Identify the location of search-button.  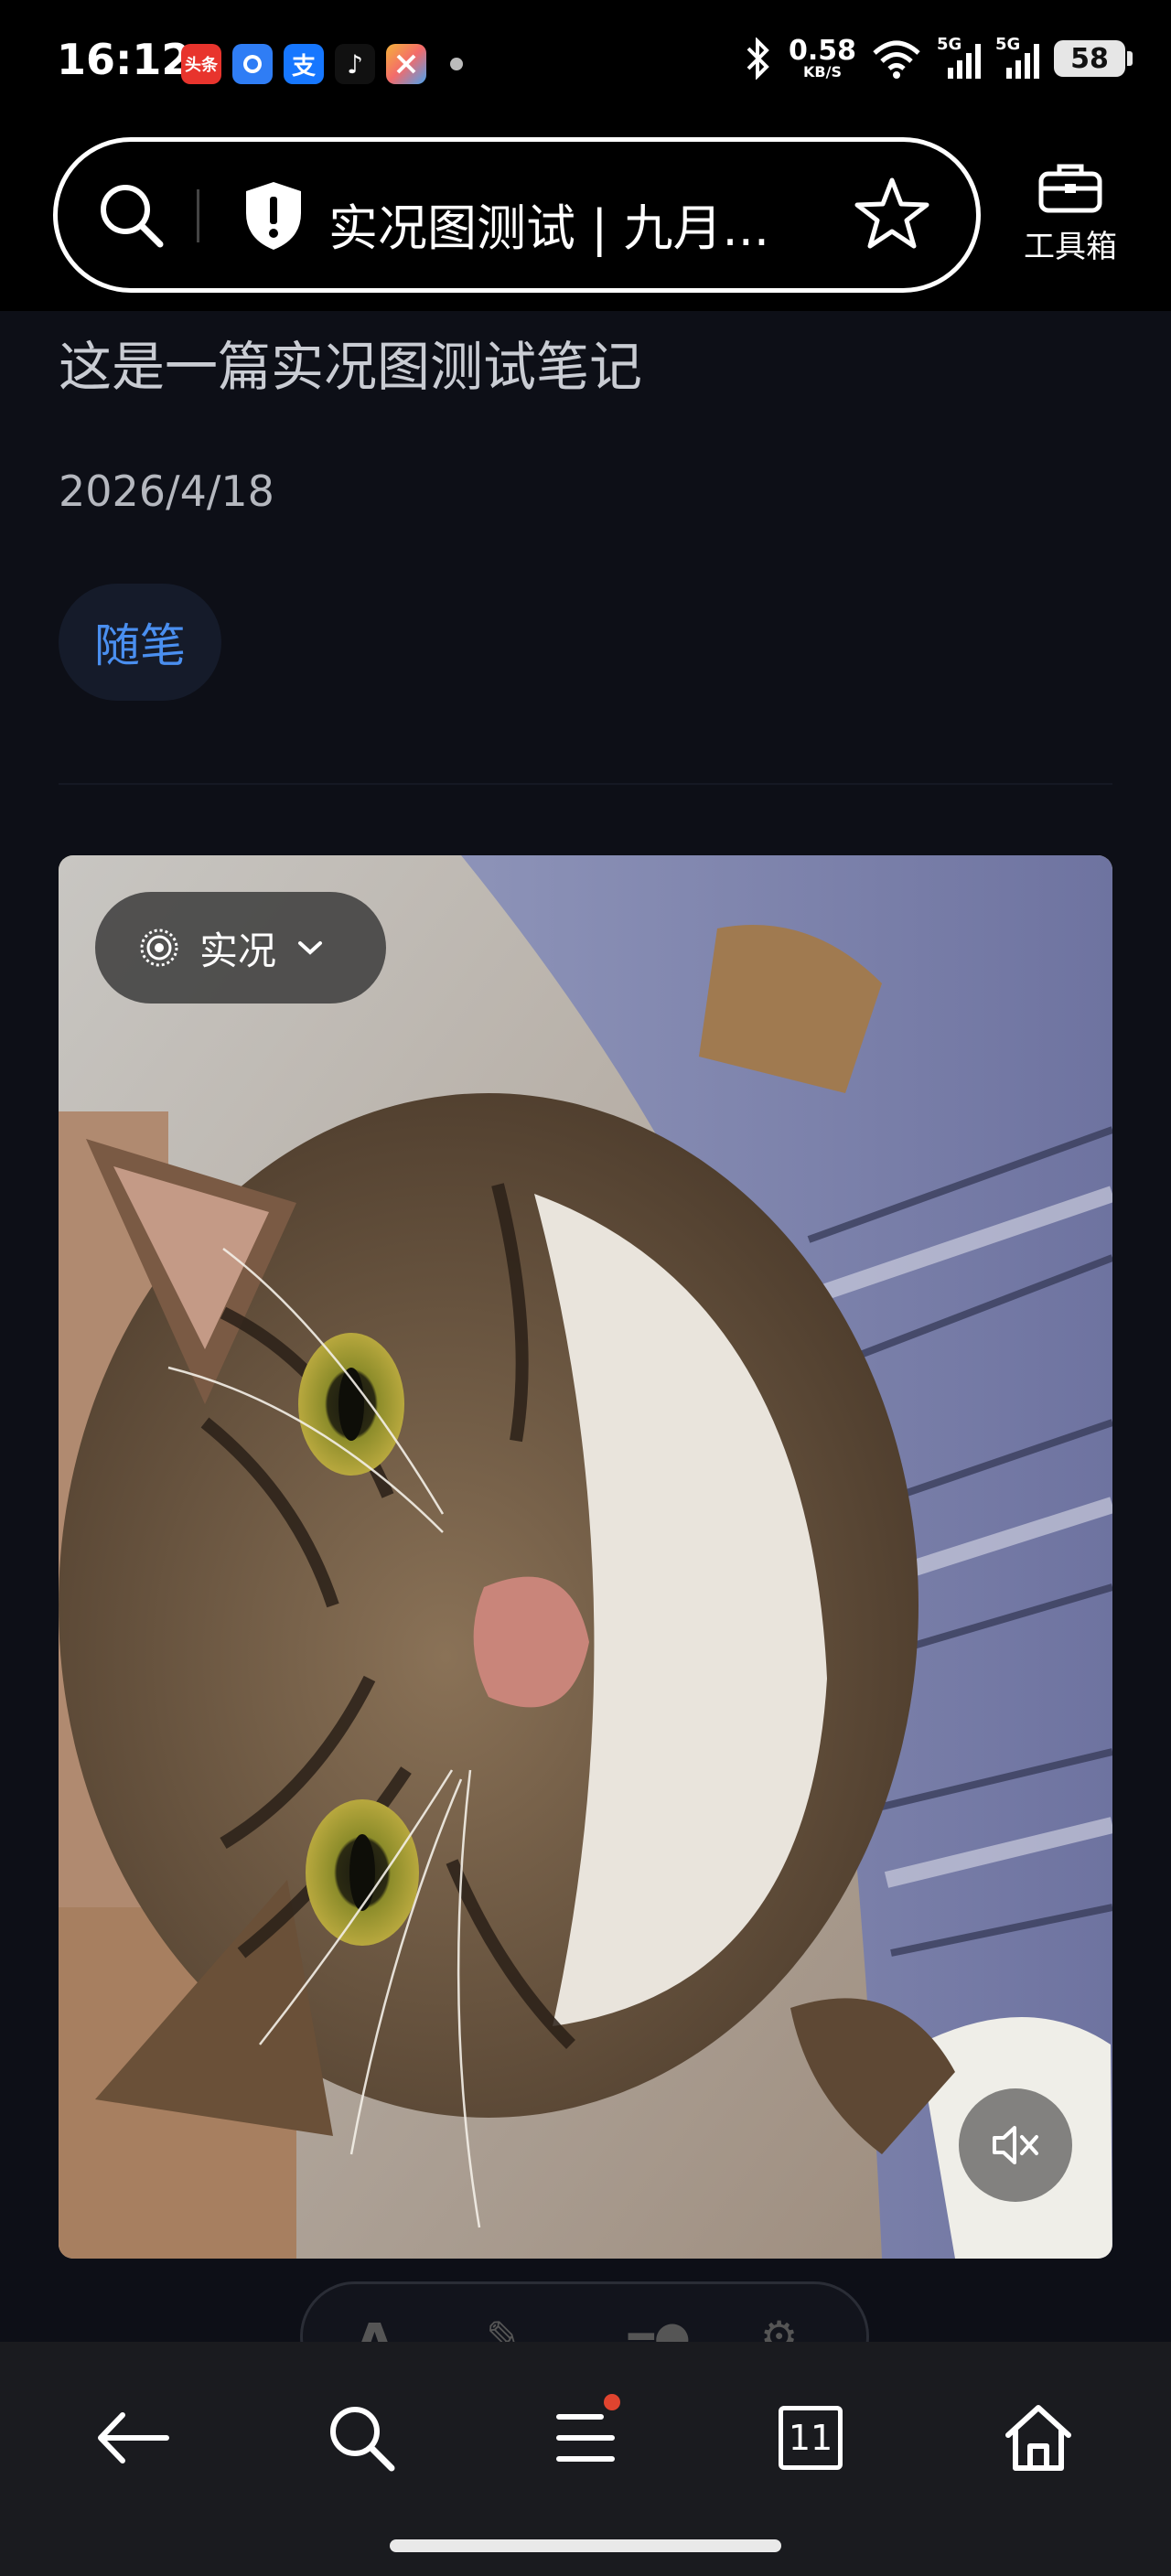
(361, 2438).